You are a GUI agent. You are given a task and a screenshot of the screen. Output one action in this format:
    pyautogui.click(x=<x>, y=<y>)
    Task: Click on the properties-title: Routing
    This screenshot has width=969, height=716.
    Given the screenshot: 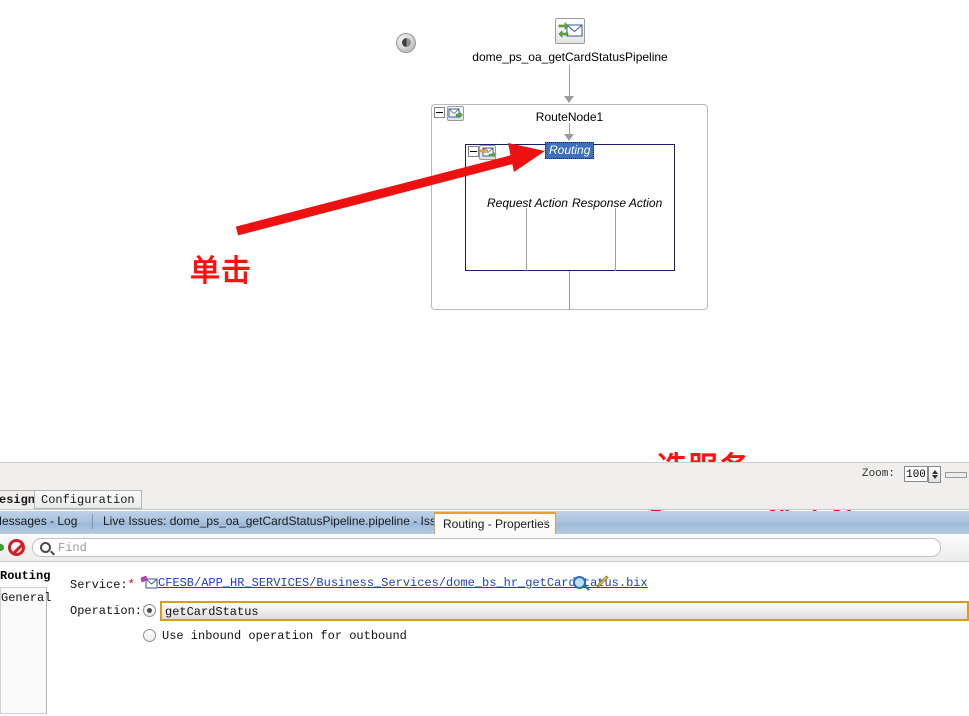 What is the action you would take?
    pyautogui.click(x=25, y=576)
    